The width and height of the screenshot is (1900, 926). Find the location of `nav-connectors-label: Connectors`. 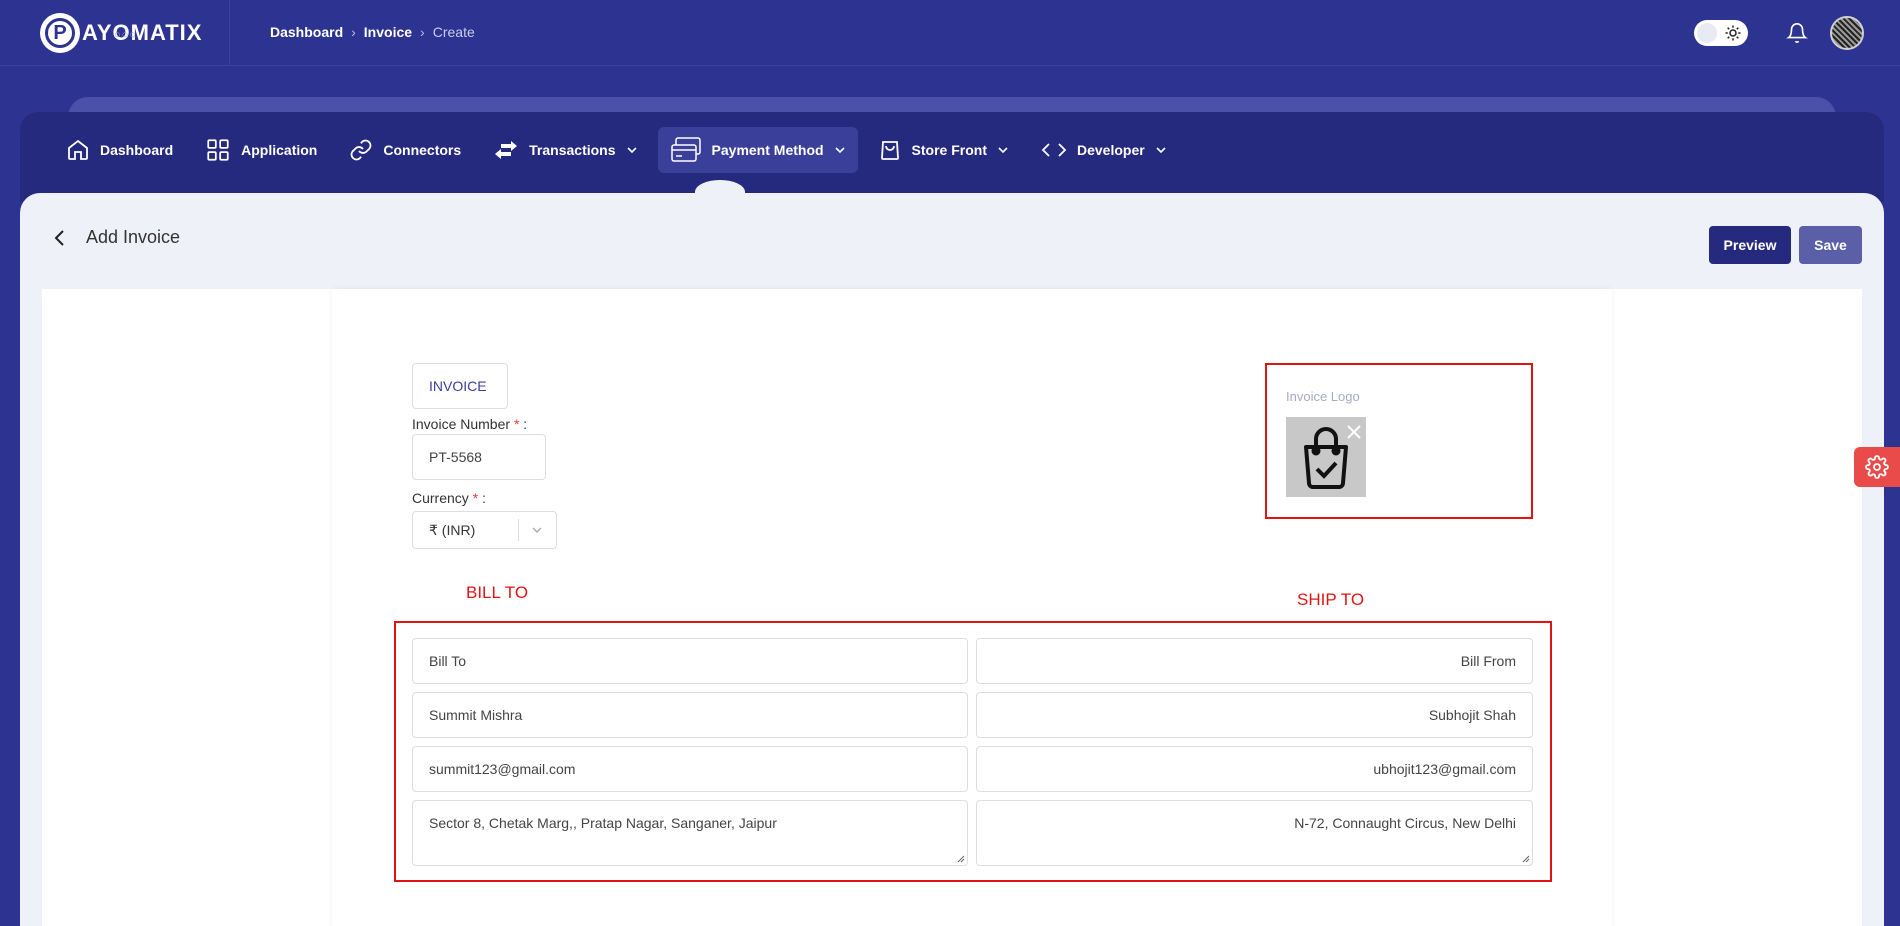

nav-connectors-label: Connectors is located at coordinates (422, 150).